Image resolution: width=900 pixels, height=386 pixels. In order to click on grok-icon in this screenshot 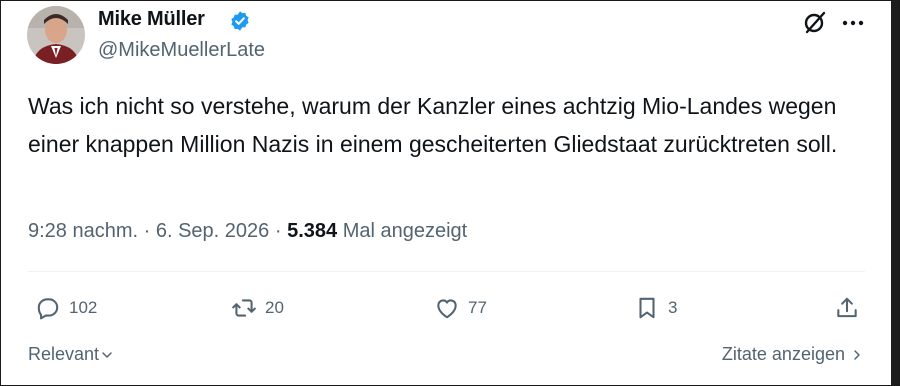, I will do `click(815, 22)`.